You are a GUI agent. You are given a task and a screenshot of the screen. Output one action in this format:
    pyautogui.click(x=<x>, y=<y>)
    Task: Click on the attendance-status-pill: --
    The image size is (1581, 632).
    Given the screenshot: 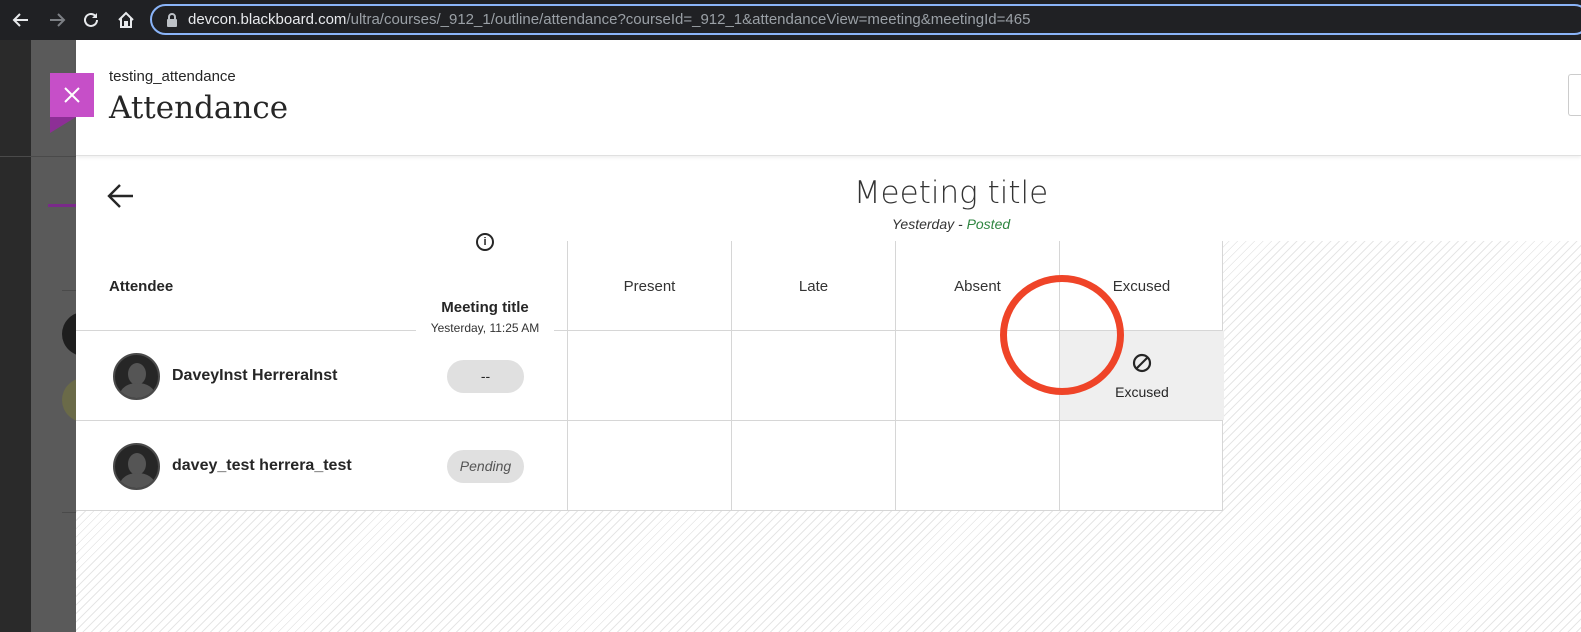 What is the action you would take?
    pyautogui.click(x=485, y=376)
    